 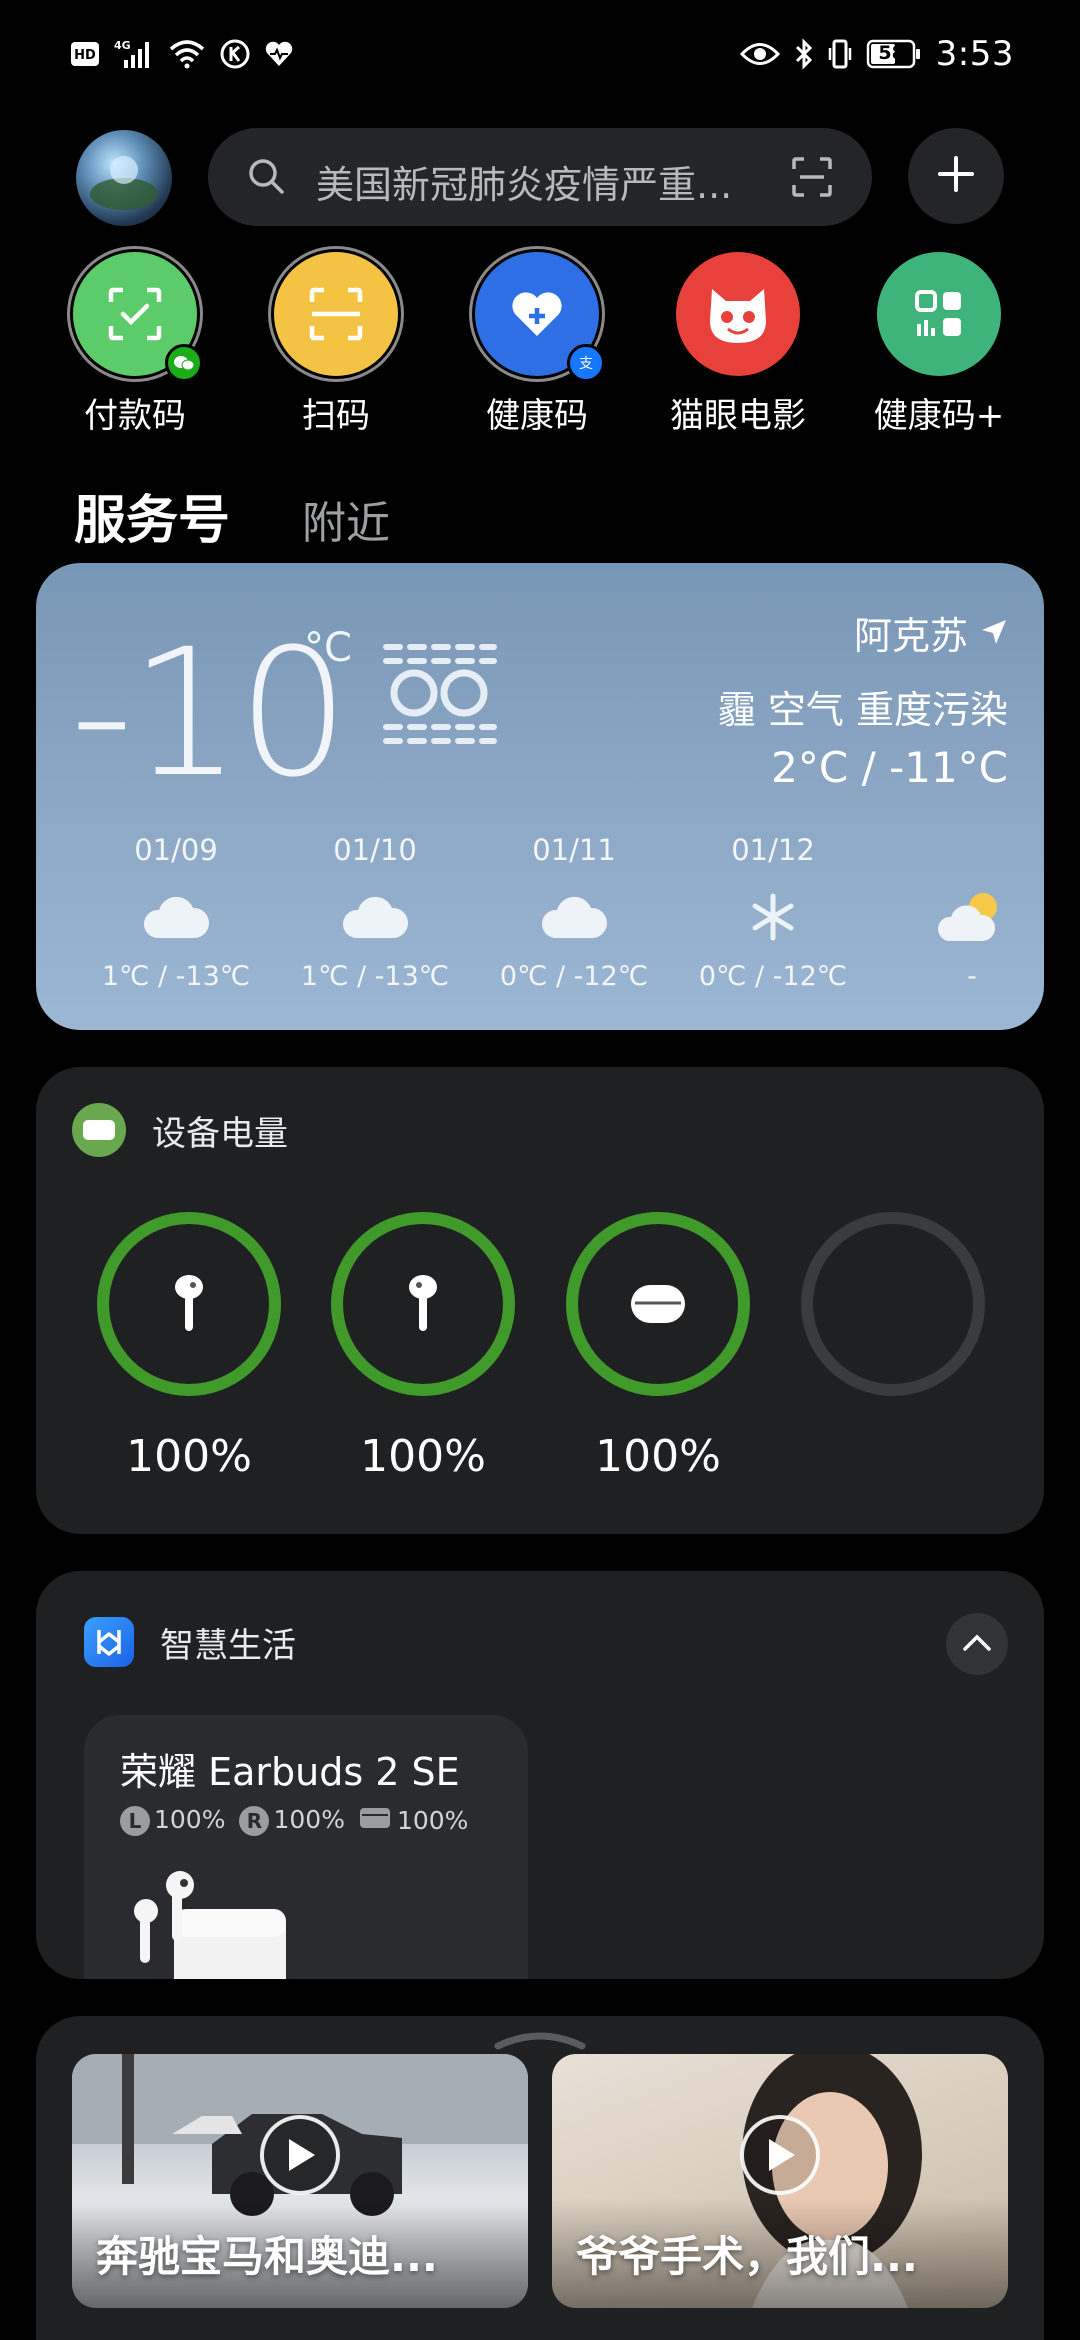 I want to click on add-button, so click(x=956, y=176).